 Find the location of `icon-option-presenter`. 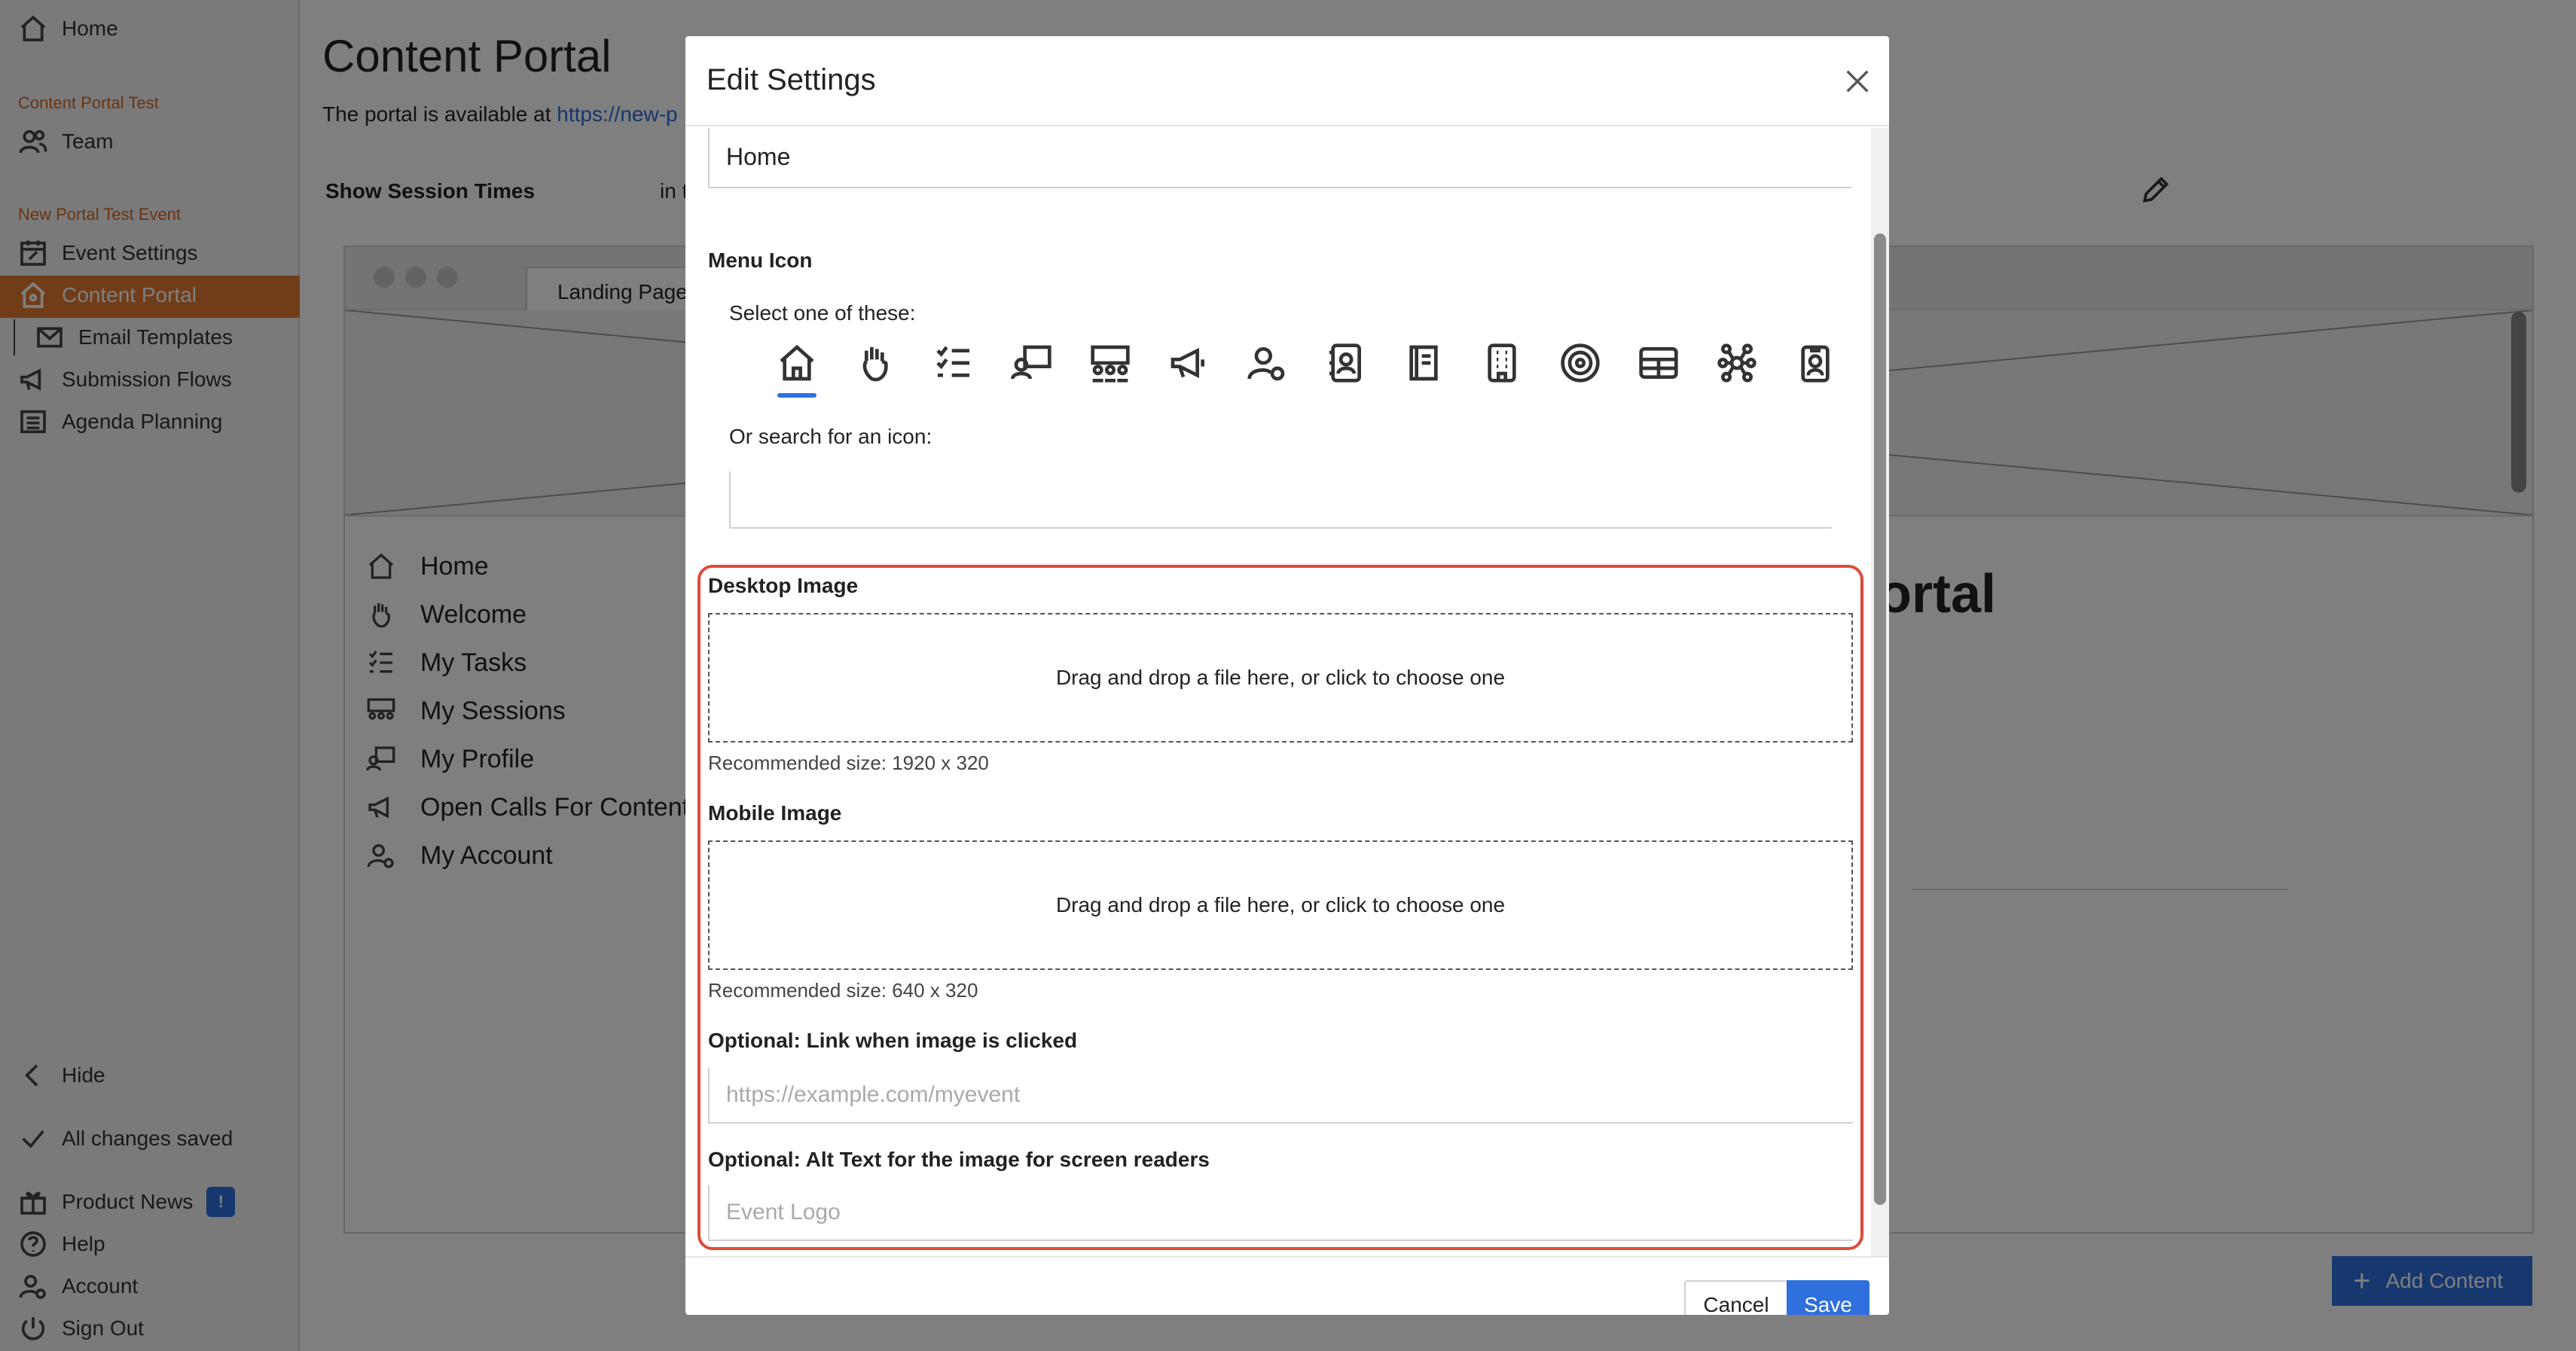

icon-option-presenter is located at coordinates (1032, 368).